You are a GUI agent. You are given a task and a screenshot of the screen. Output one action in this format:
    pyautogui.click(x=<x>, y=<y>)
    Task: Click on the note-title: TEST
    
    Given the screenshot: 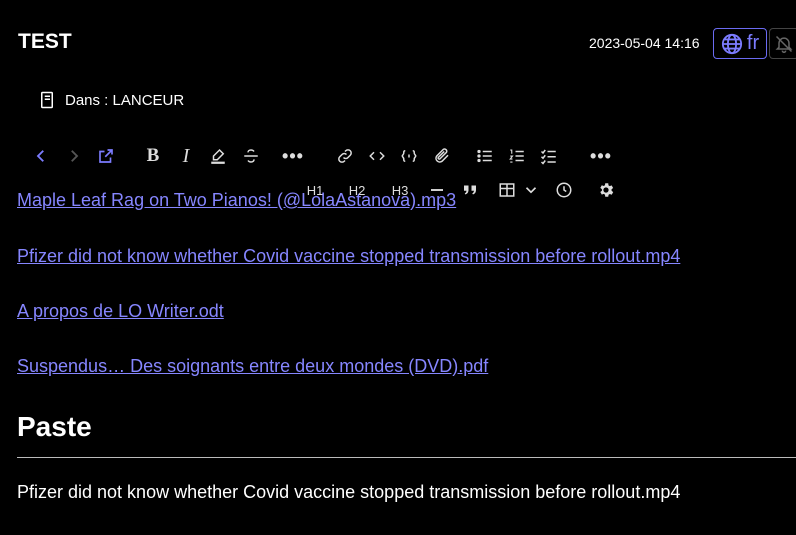 What is the action you would take?
    pyautogui.click(x=45, y=42)
    